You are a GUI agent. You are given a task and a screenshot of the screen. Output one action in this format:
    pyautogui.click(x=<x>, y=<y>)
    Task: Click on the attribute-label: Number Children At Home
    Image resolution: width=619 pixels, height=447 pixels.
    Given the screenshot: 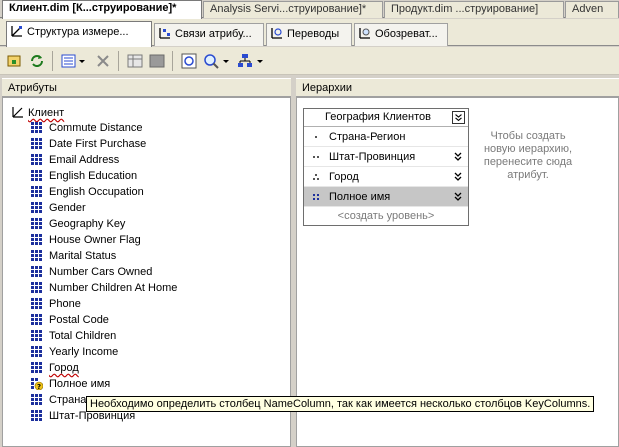 What is the action you would take?
    pyautogui.click(x=113, y=288)
    